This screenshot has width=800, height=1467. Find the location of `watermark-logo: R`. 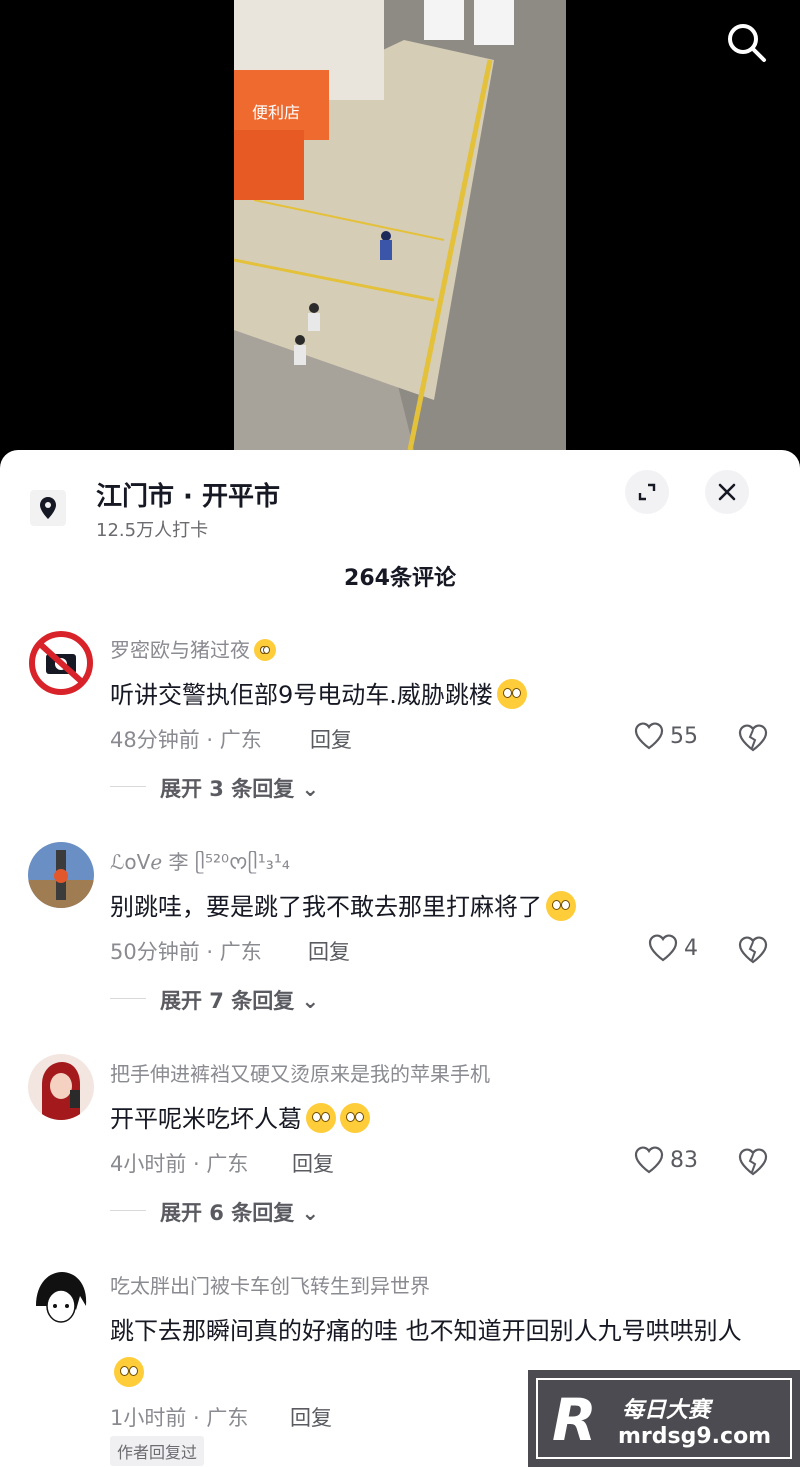

watermark-logo: R is located at coordinates (574, 1420).